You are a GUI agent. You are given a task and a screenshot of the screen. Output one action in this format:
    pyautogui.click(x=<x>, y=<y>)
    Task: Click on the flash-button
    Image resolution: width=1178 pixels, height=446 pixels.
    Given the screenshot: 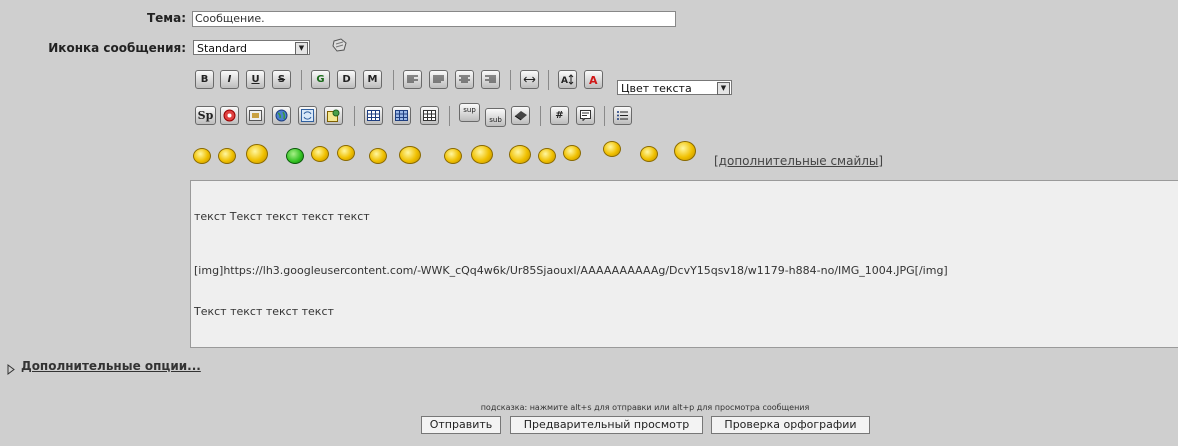 What is the action you would take?
    pyautogui.click(x=229, y=115)
    